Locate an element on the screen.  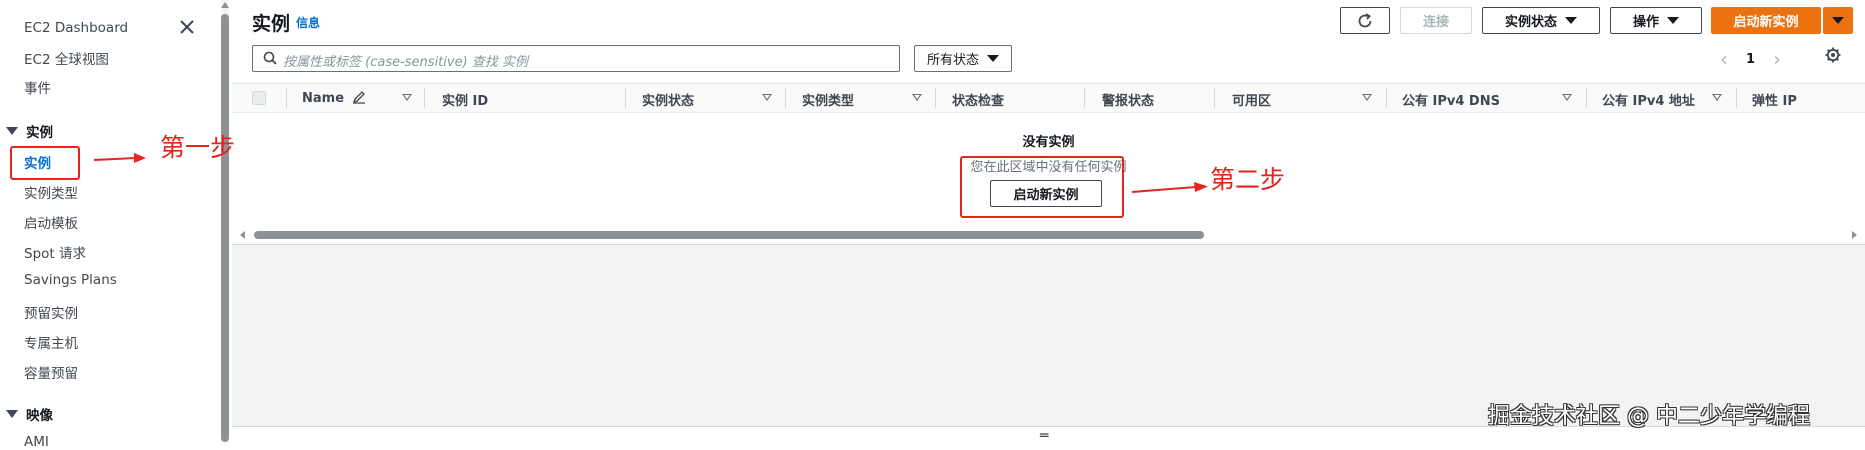
actions-dropdown: 操作 is located at coordinates (1656, 20).